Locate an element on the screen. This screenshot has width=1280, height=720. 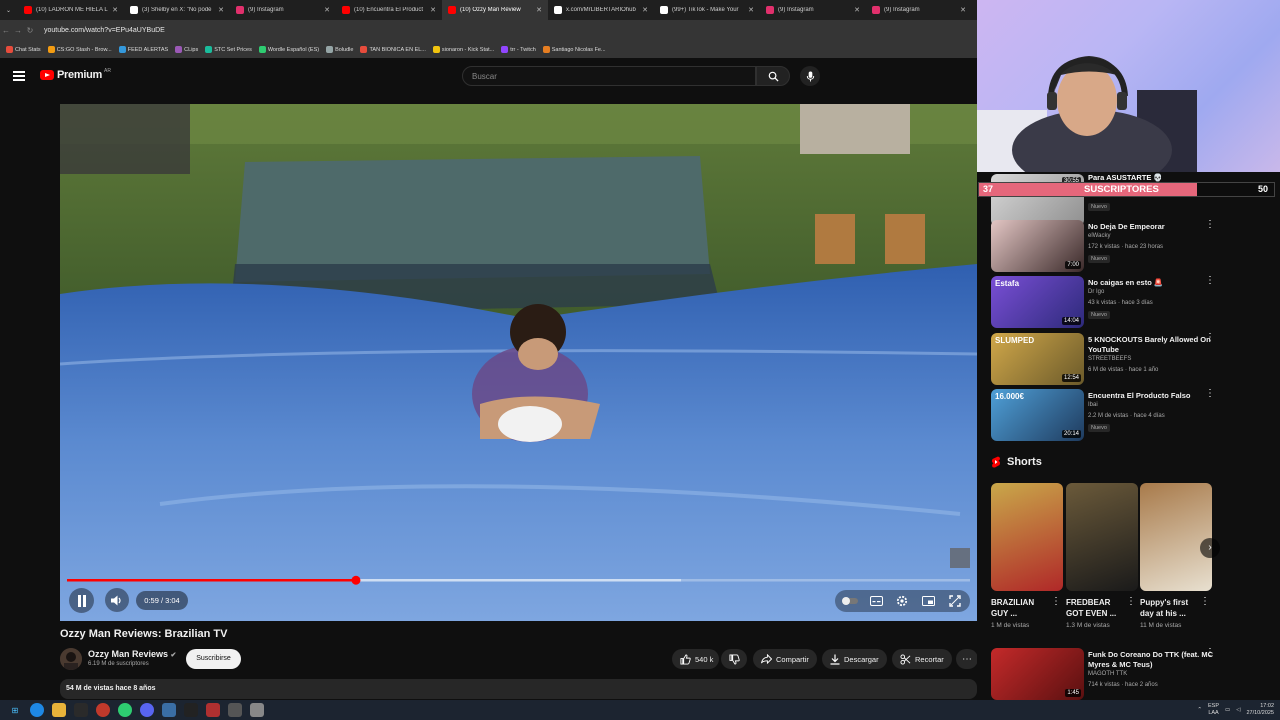
download-button: Descargar is located at coordinates (854, 659).